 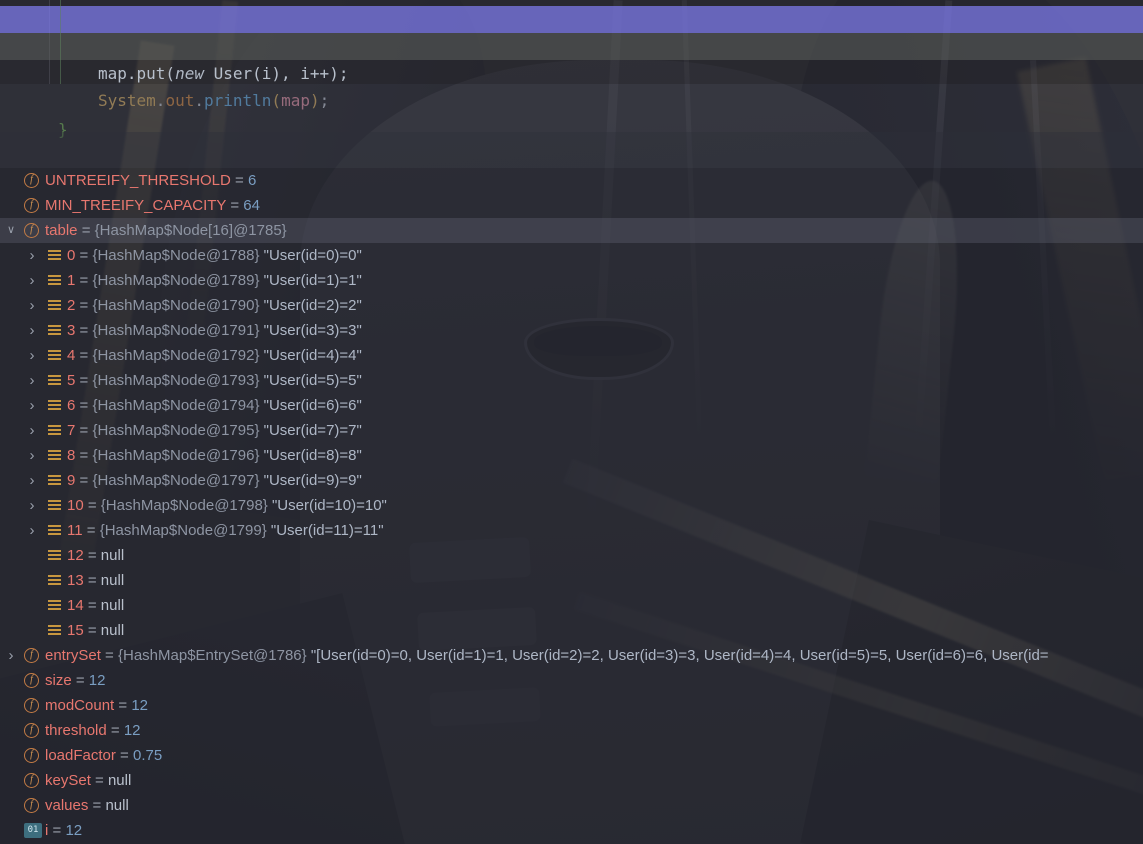 I want to click on variable-row: 13 = null, so click(x=571, y=580).